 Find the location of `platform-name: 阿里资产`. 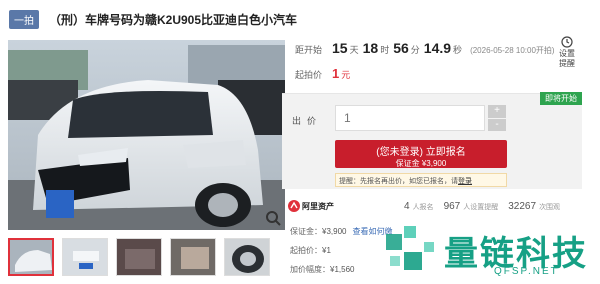

platform-name: 阿里资产 is located at coordinates (318, 206).